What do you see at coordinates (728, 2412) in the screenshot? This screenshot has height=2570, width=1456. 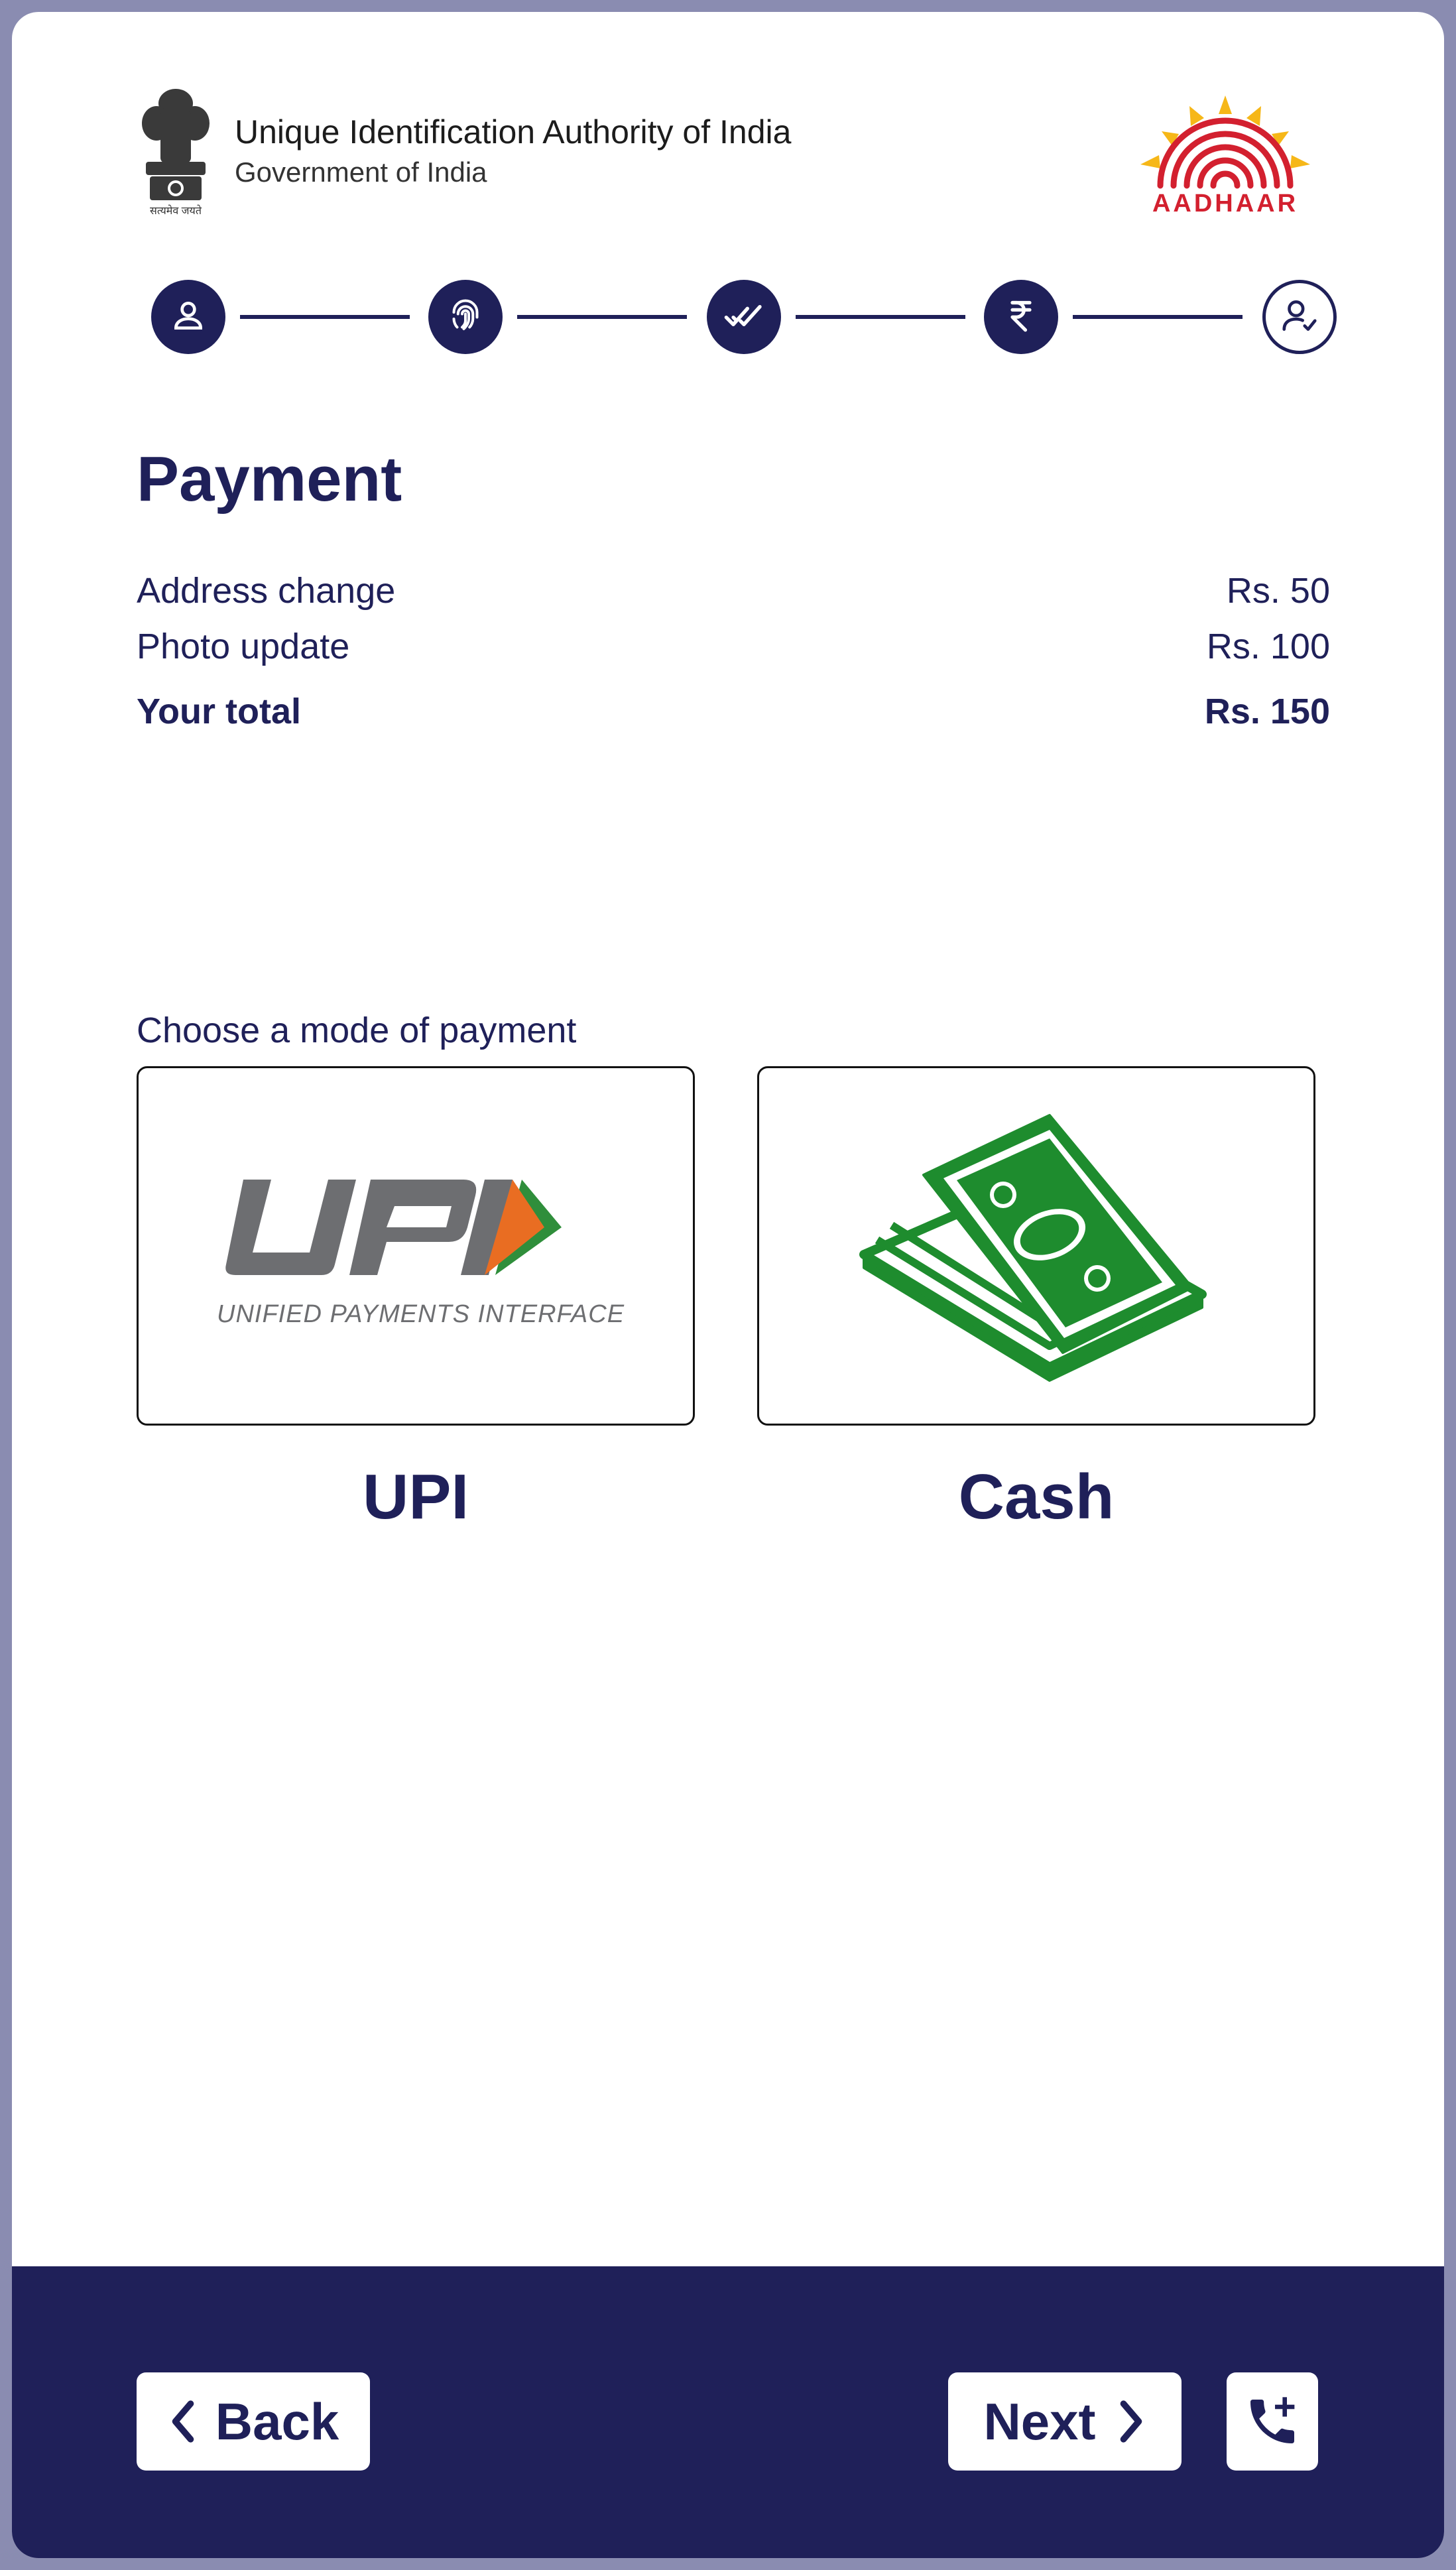 I see `footer-bar: Back Next` at bounding box center [728, 2412].